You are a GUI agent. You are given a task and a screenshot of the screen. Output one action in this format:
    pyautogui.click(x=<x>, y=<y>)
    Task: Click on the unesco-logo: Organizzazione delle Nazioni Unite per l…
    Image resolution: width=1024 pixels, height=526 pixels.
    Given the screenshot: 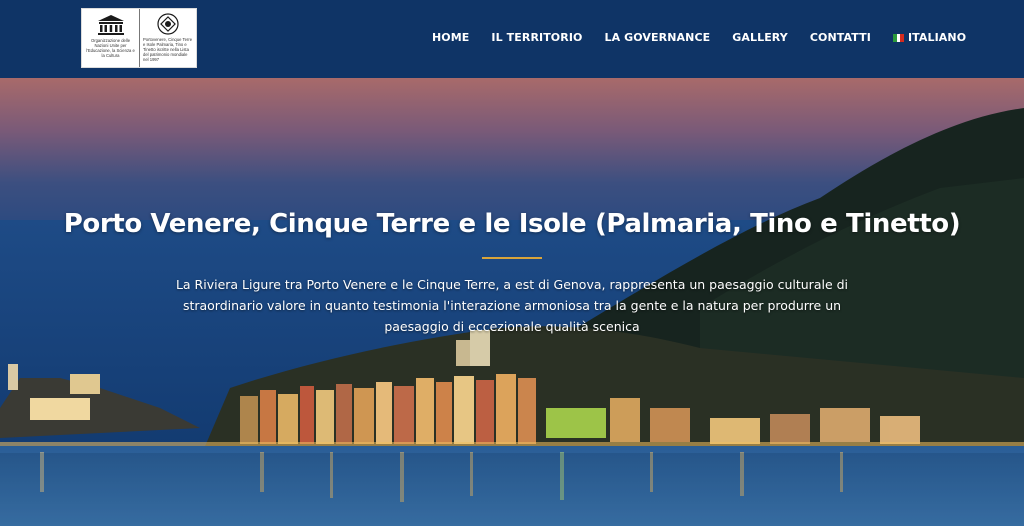 What is the action you would take?
    pyautogui.click(x=139, y=38)
    